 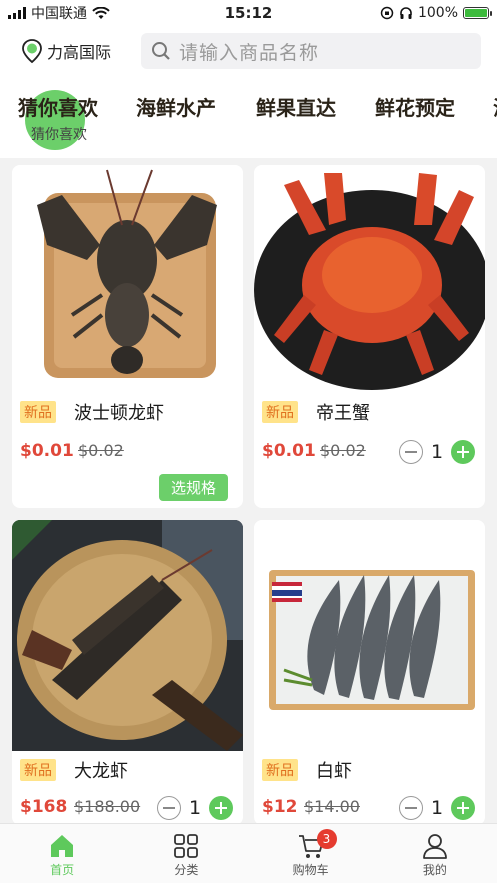 I want to click on status-bar: 中国联通 15:12 100%, so click(x=248, y=13).